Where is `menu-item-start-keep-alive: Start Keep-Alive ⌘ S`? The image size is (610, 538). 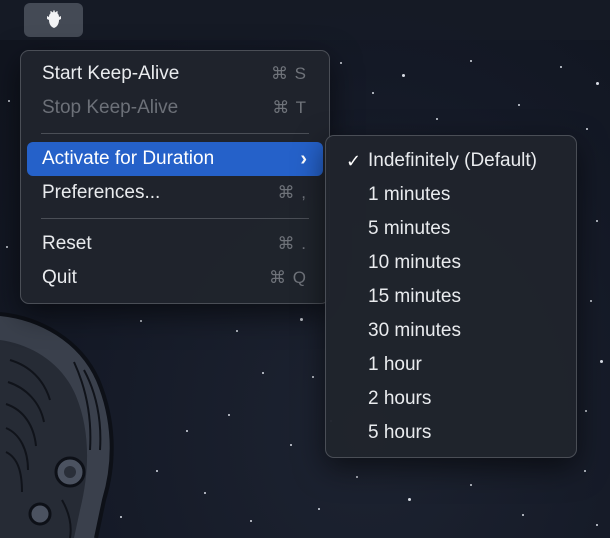 menu-item-start-keep-alive: Start Keep-Alive ⌘ S is located at coordinates (175, 74).